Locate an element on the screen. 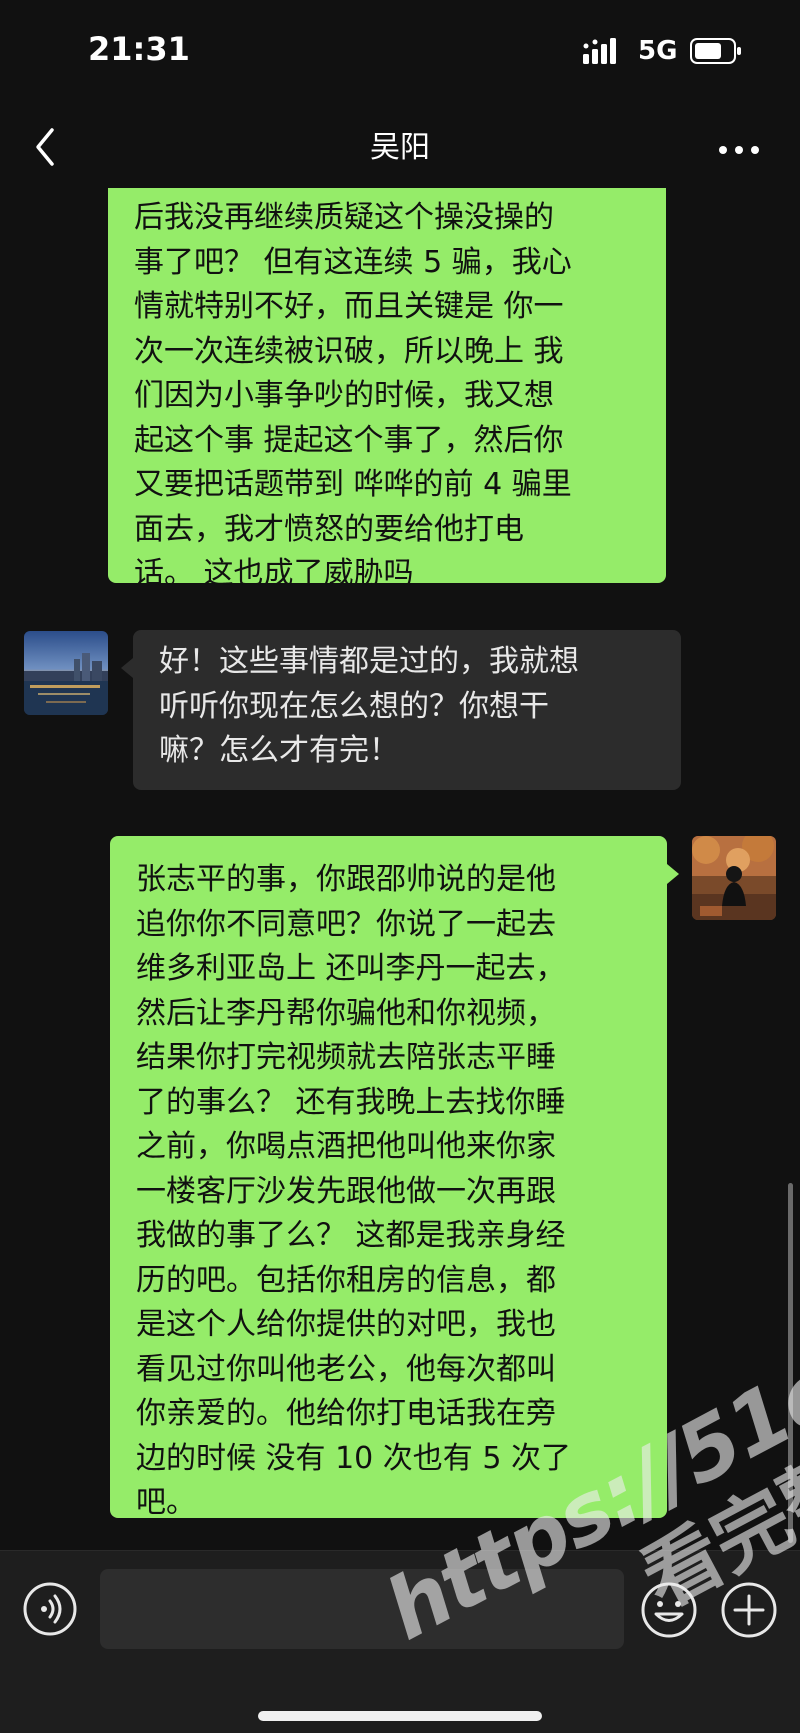 This screenshot has width=800, height=1733. message-line: 是这个人给你提供的对吧，我也 is located at coordinates (346, 1324).